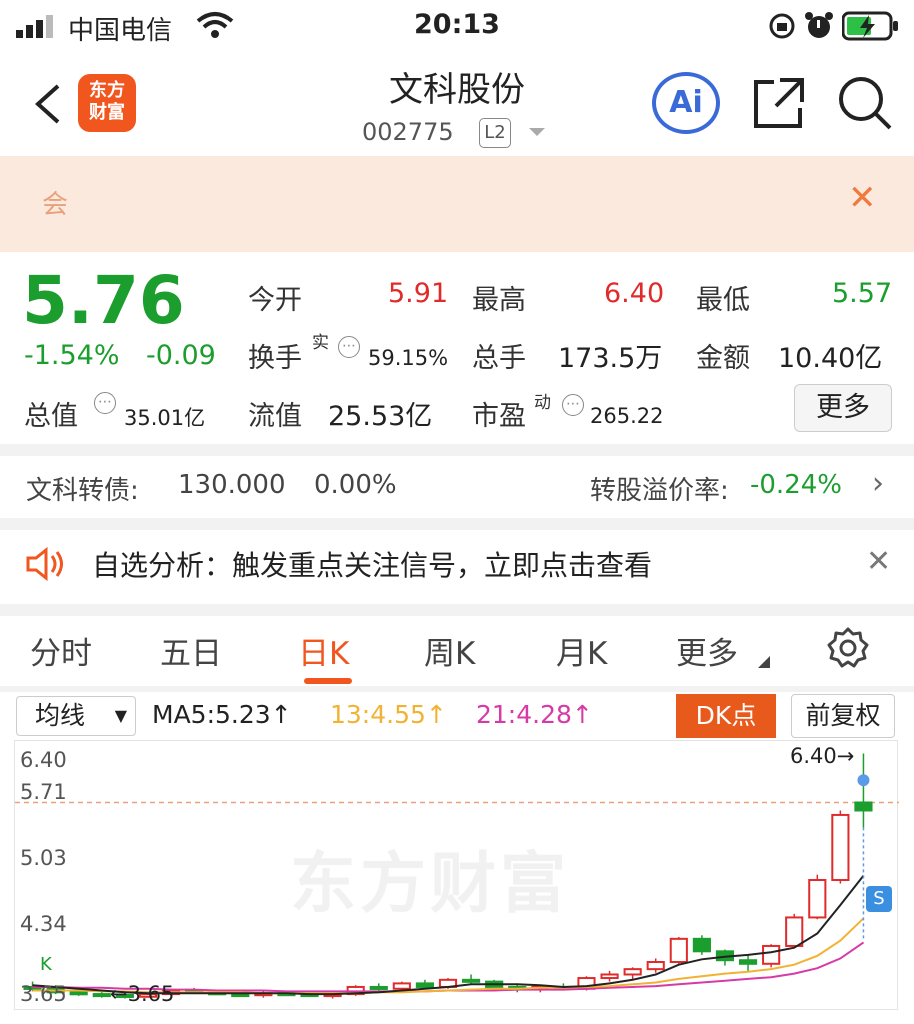  I want to click on pe-label: 市盈, so click(499, 416).